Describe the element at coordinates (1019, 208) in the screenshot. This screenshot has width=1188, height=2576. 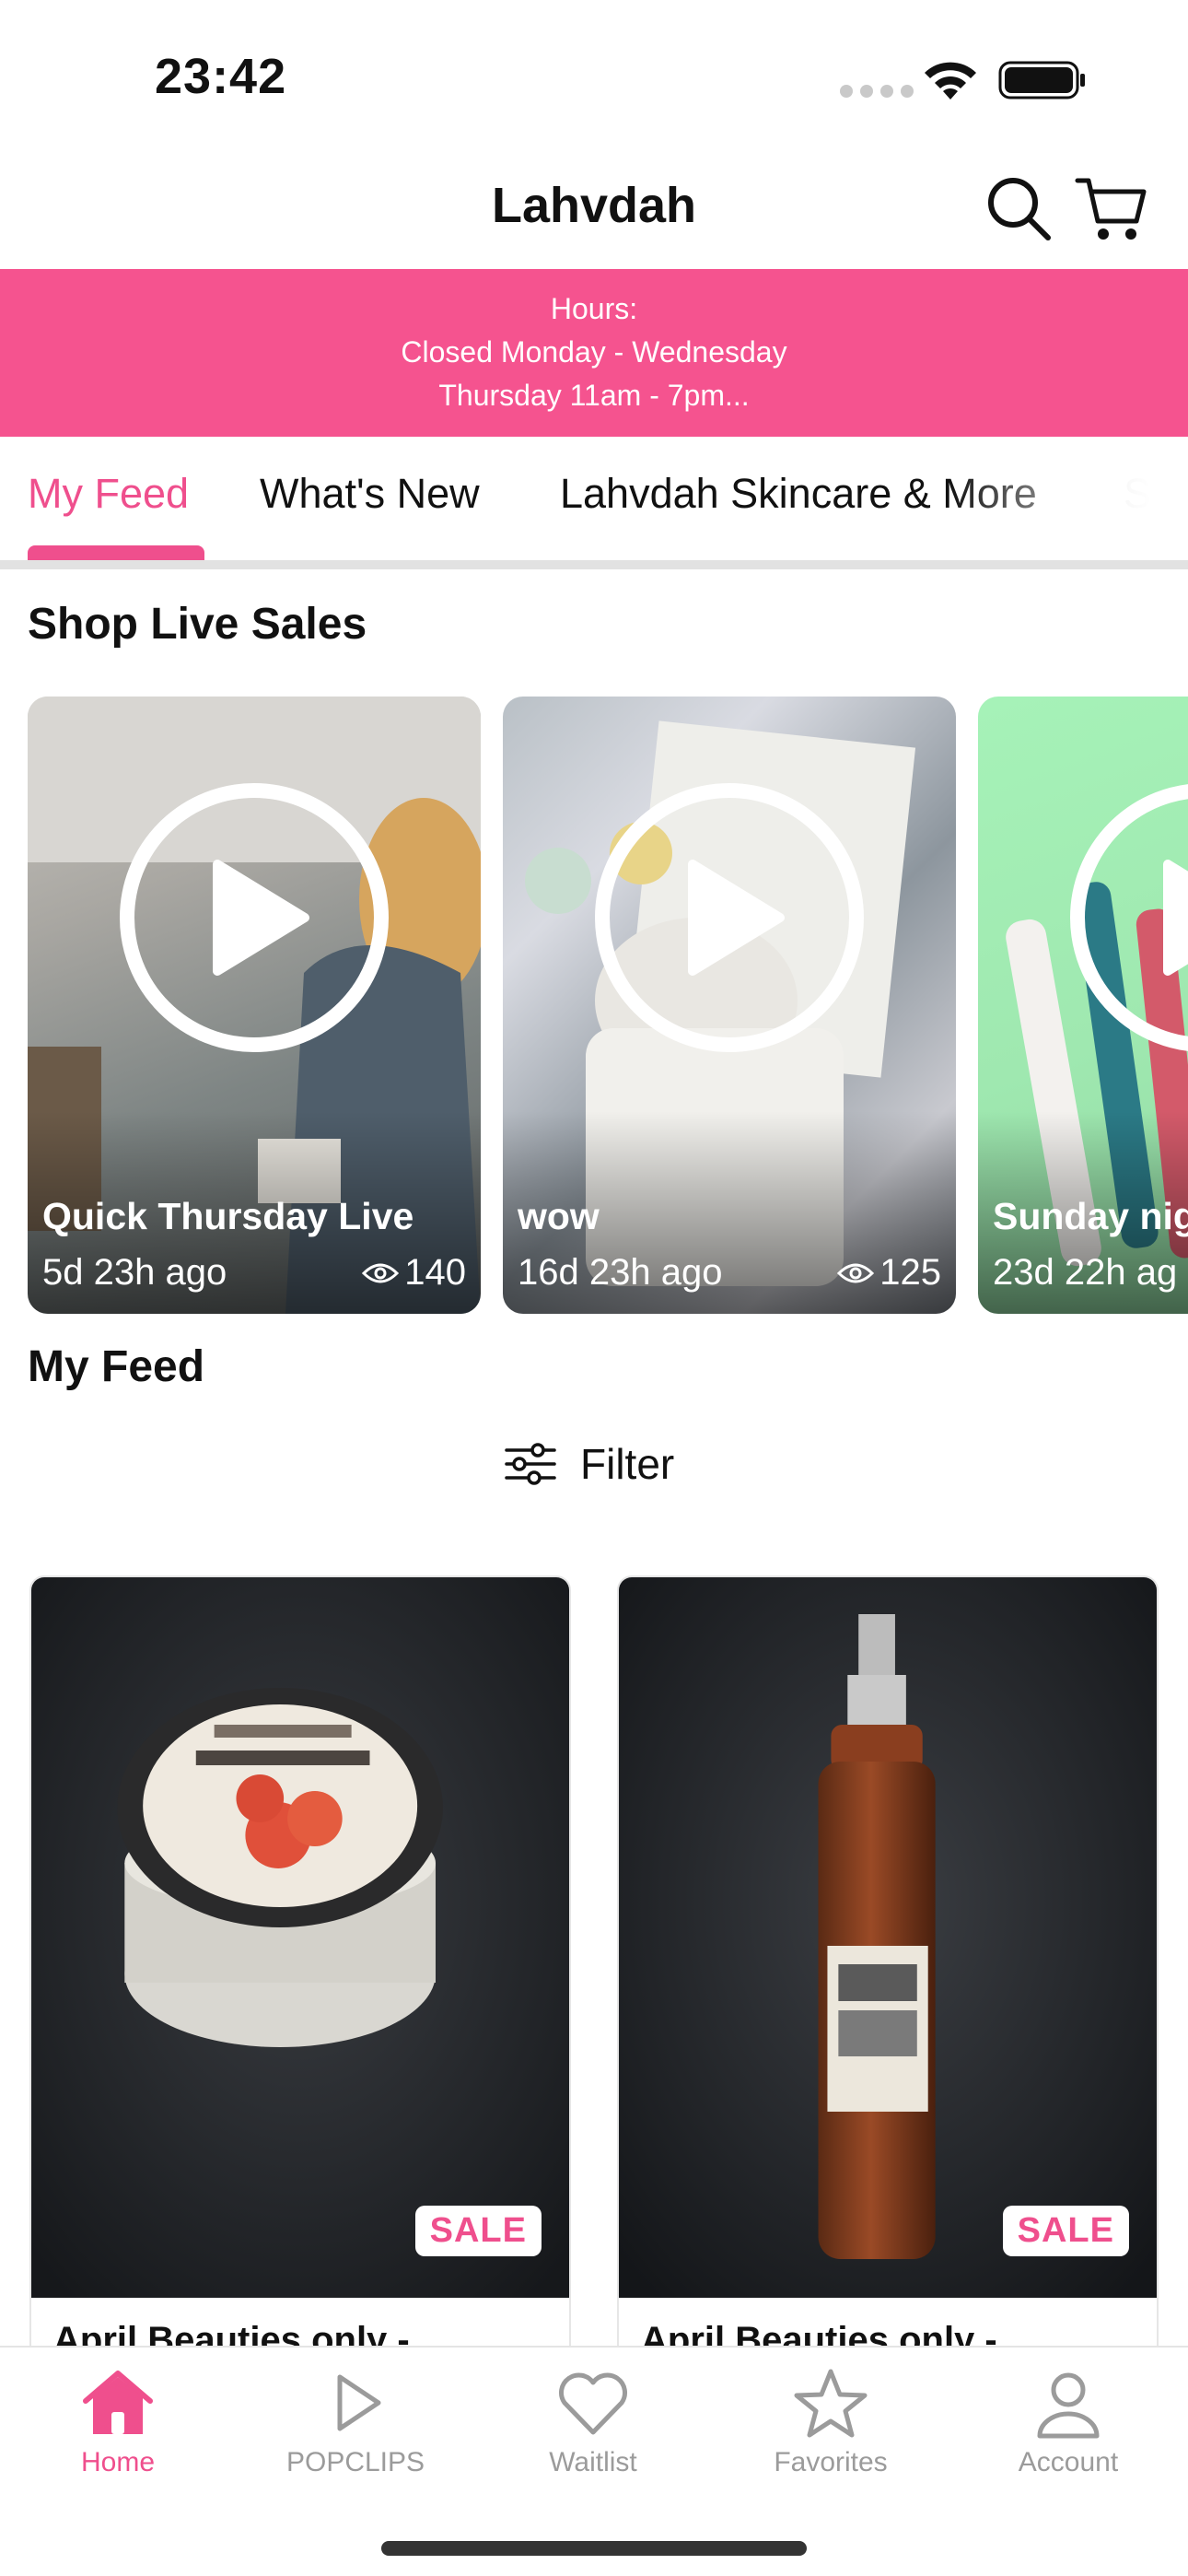
I see `search-icon` at that location.